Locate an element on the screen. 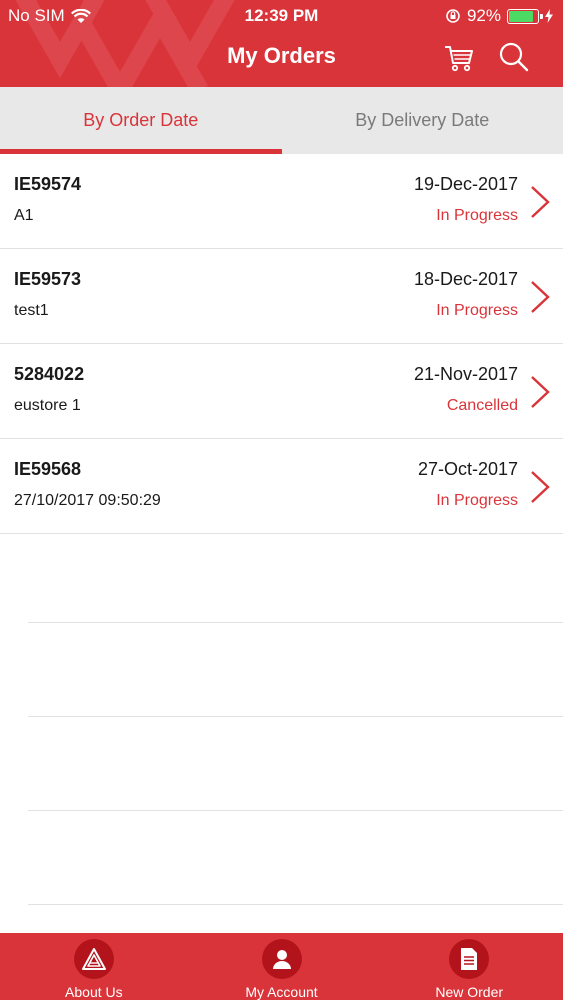 This screenshot has height=1000, width=563. order-date: 18-Dec-2017 is located at coordinates (465, 279).